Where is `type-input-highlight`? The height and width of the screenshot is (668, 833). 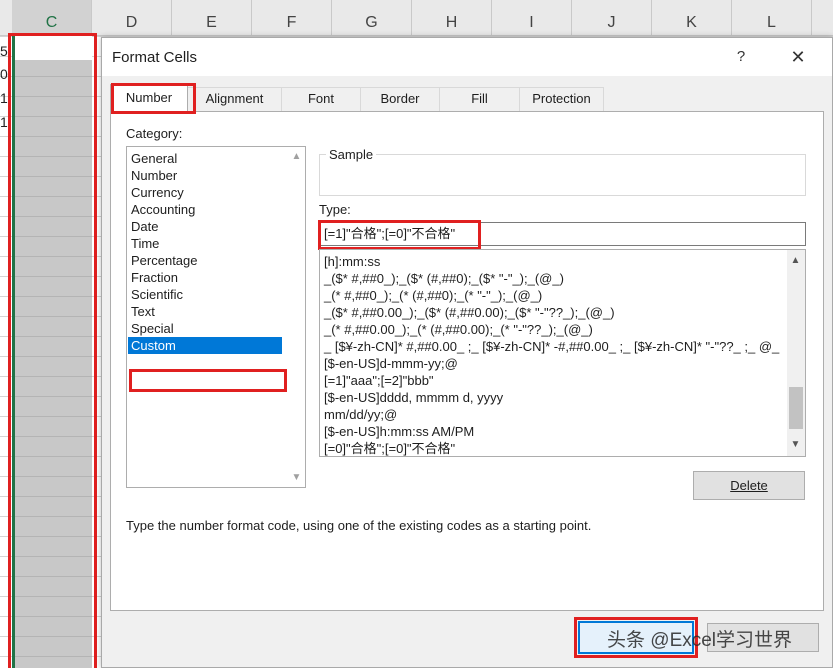 type-input-highlight is located at coordinates (399, 235).